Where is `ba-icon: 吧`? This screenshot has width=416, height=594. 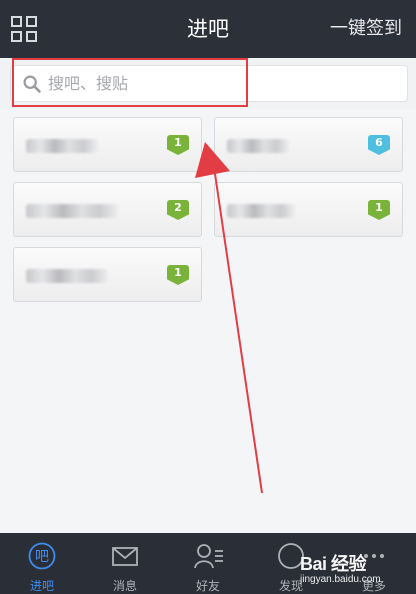
ba-icon: 吧 is located at coordinates (42, 556).